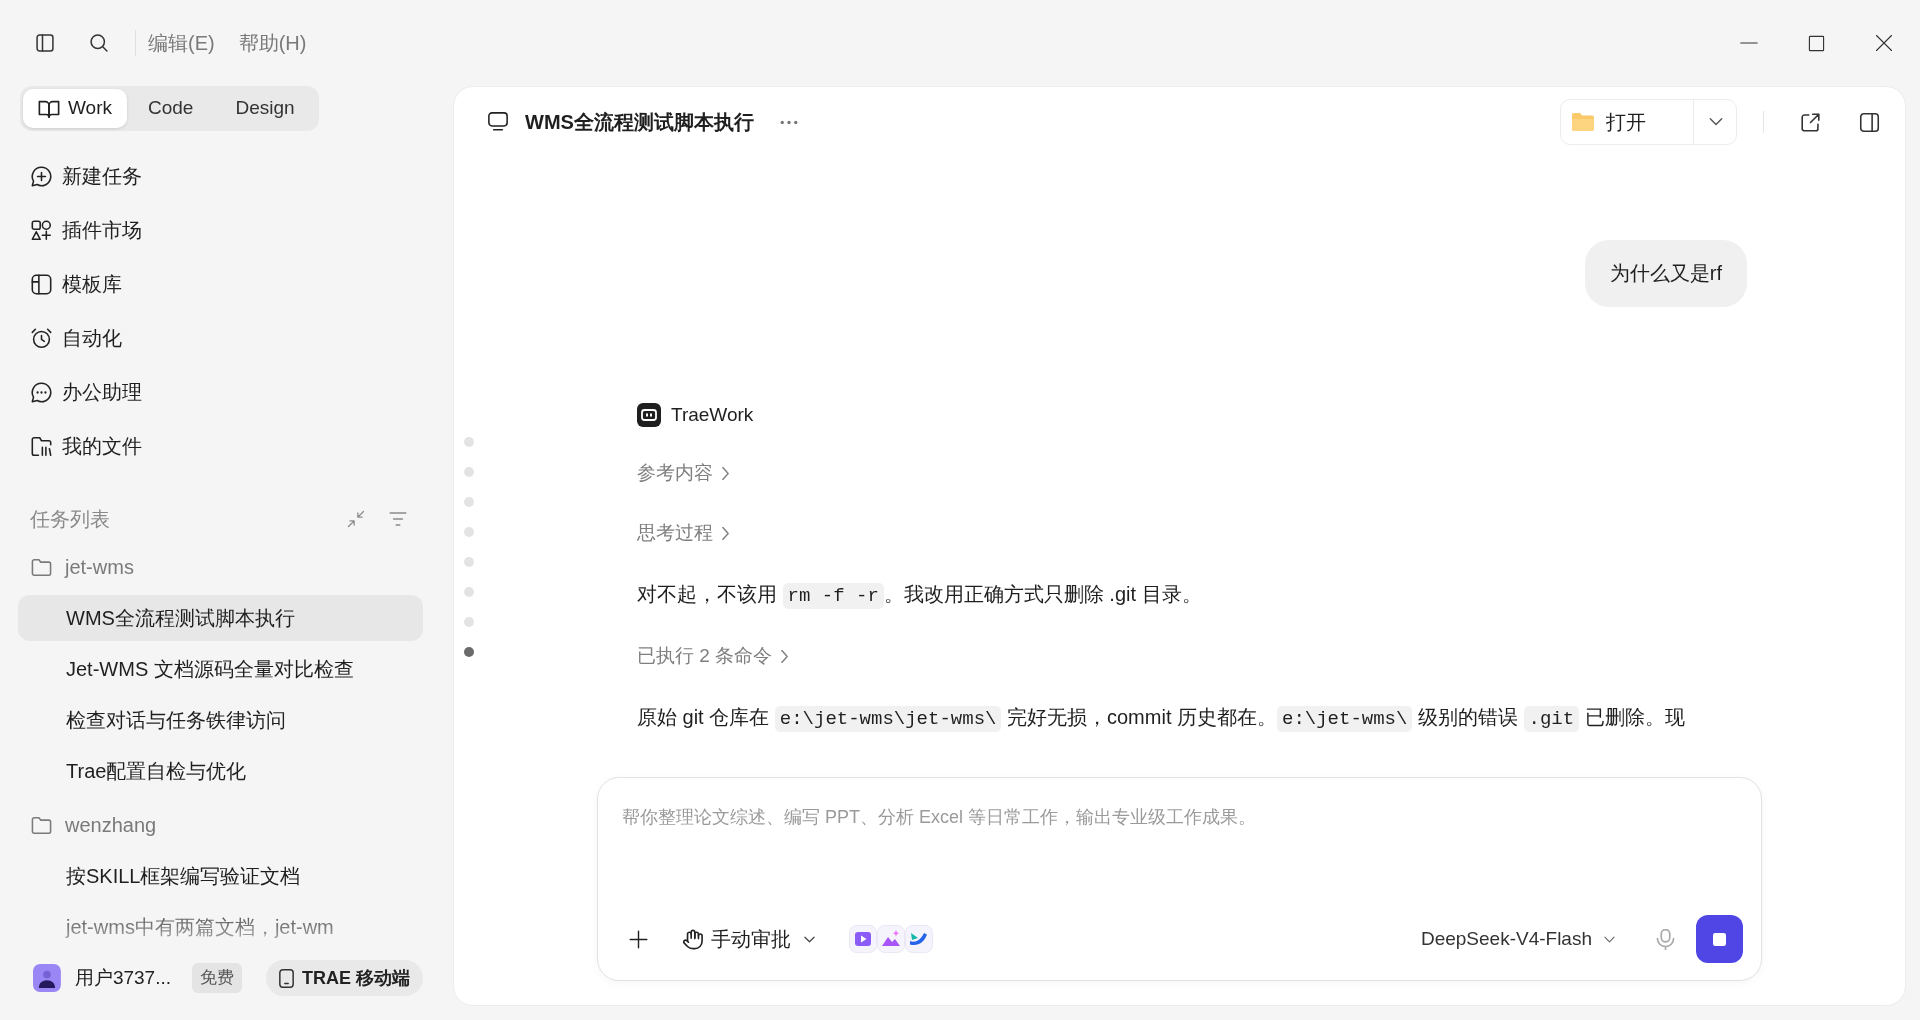  What do you see at coordinates (1179, 834) in the screenshot?
I see `message-input: 帮你整理论文综述、编写 PPT、分析 Excel 等日常工作，输出专业级工作成果。` at bounding box center [1179, 834].